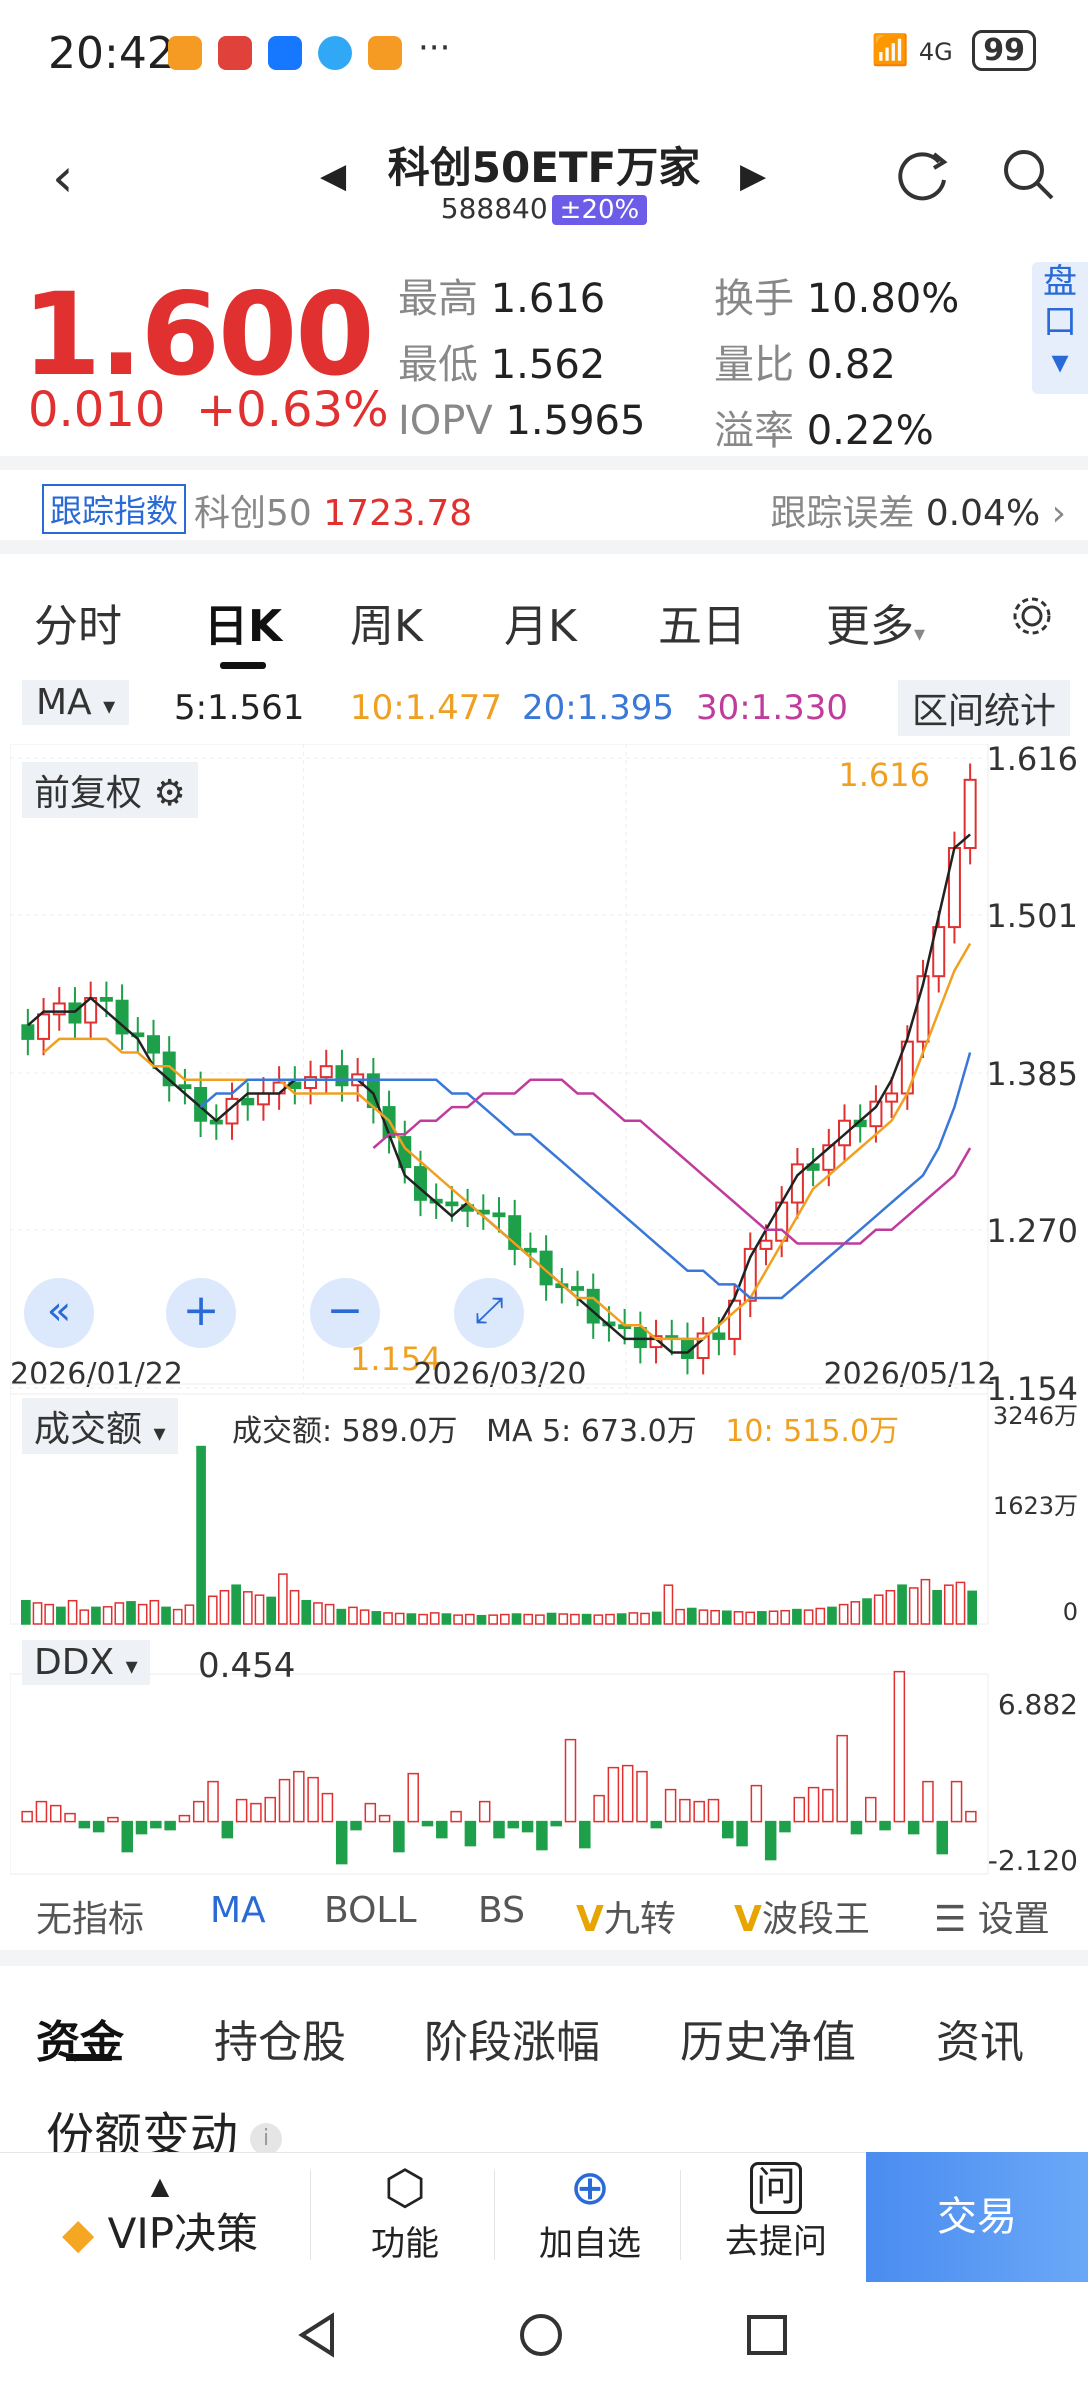 This screenshot has height=2400, width=1088. Describe the element at coordinates (266, 2139) in the screenshot. I see `info-icon: i` at that location.